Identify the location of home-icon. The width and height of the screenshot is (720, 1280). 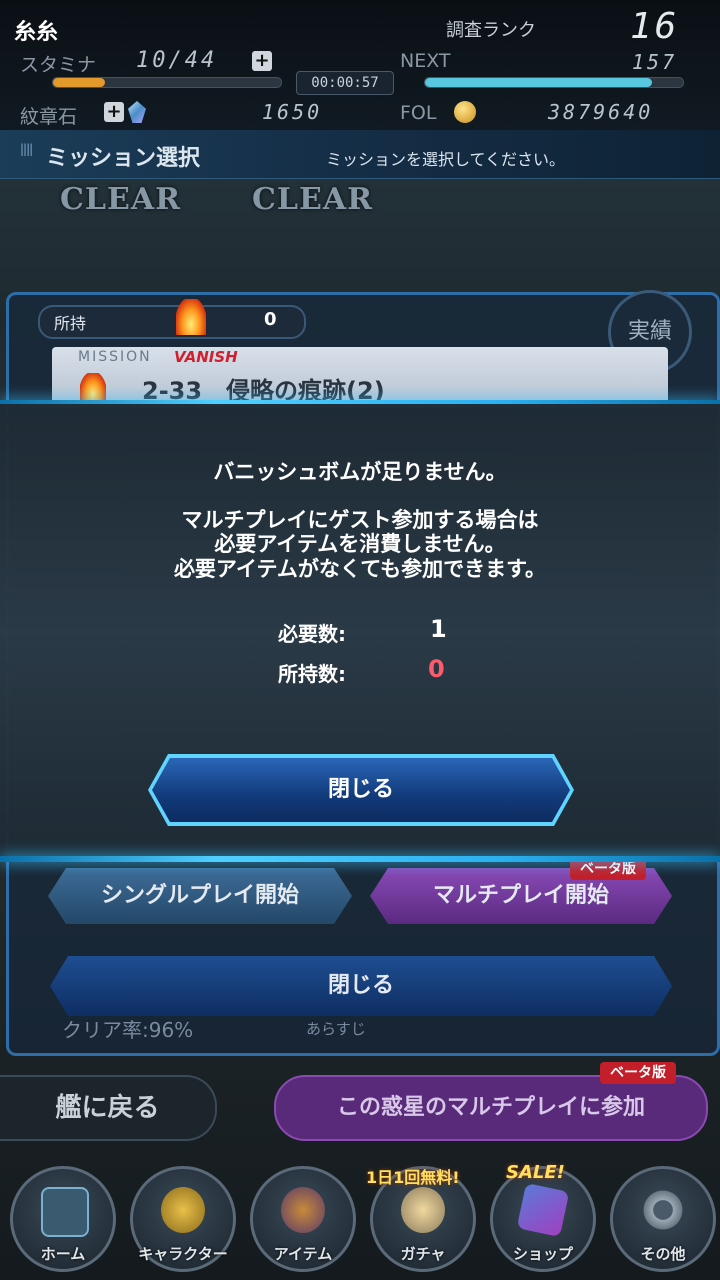
(65, 1212).